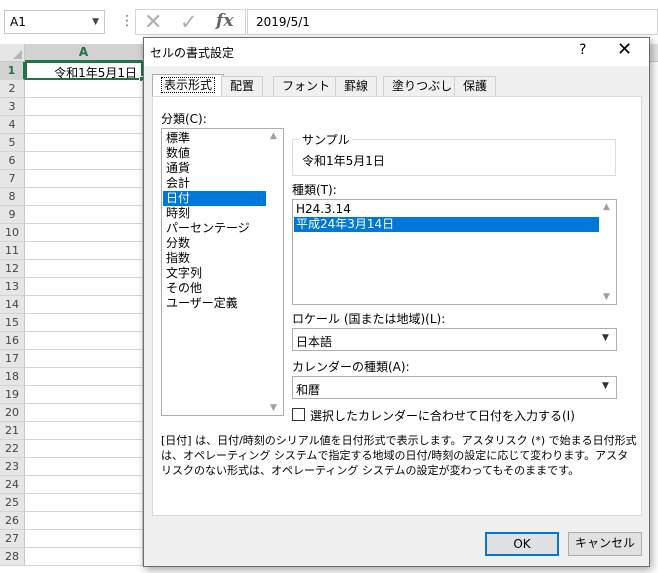  What do you see at coordinates (214, 303) in the screenshot?
I see `category-item: ユーザー定義` at bounding box center [214, 303].